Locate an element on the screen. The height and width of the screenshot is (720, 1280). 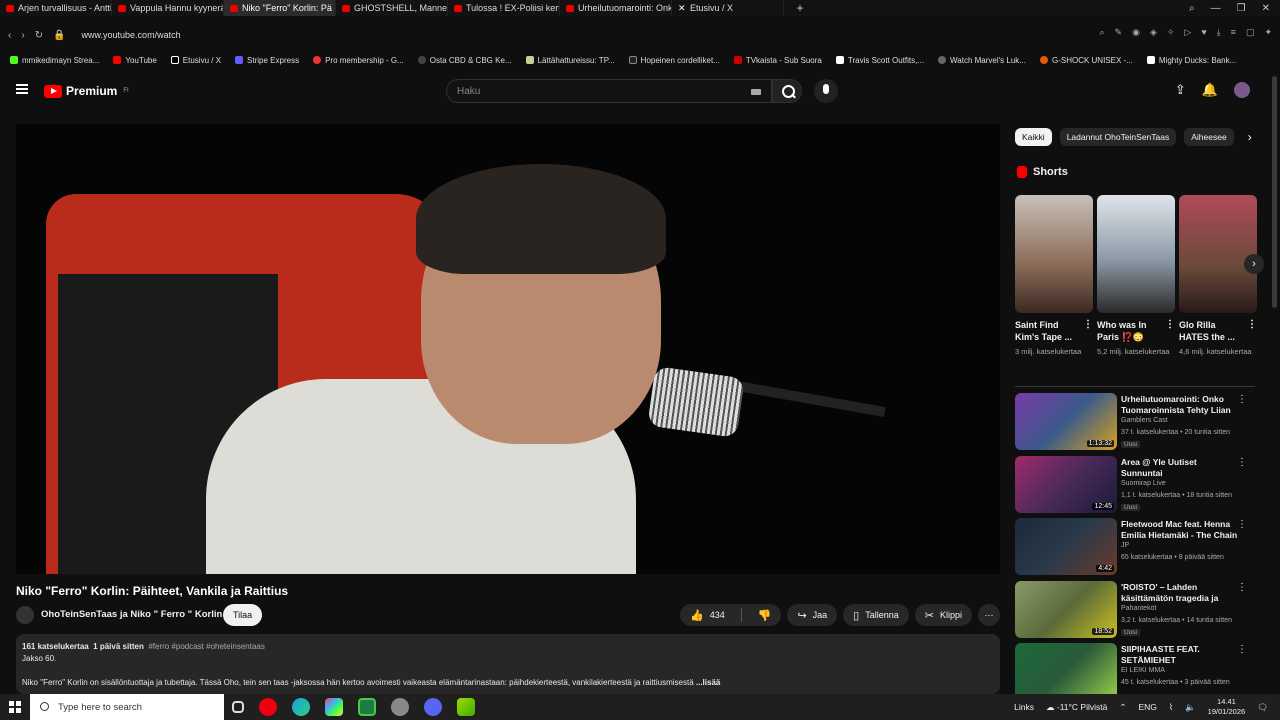
forward-icon: › is located at coordinates (22, 35).